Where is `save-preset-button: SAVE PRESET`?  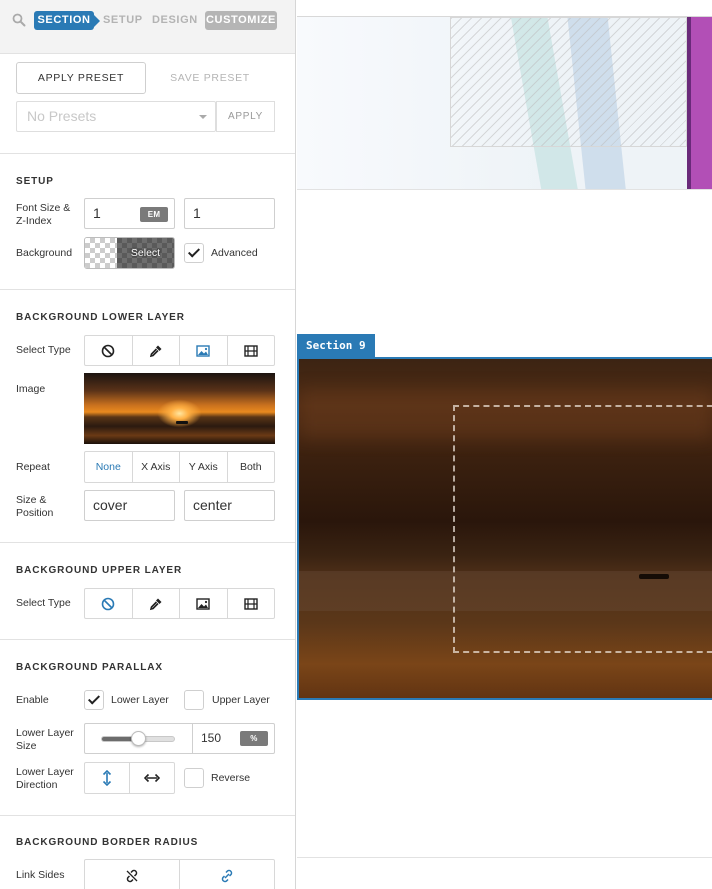
save-preset-button: SAVE PRESET is located at coordinates (210, 78).